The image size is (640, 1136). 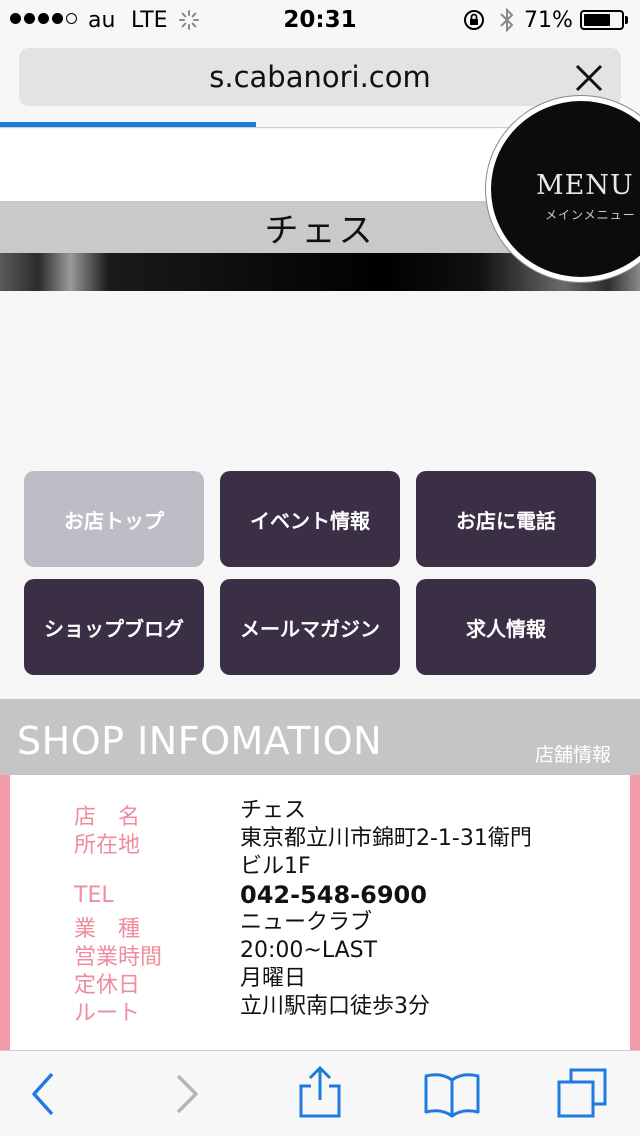 What do you see at coordinates (94, 895) in the screenshot?
I see `tel-label: TEL` at bounding box center [94, 895].